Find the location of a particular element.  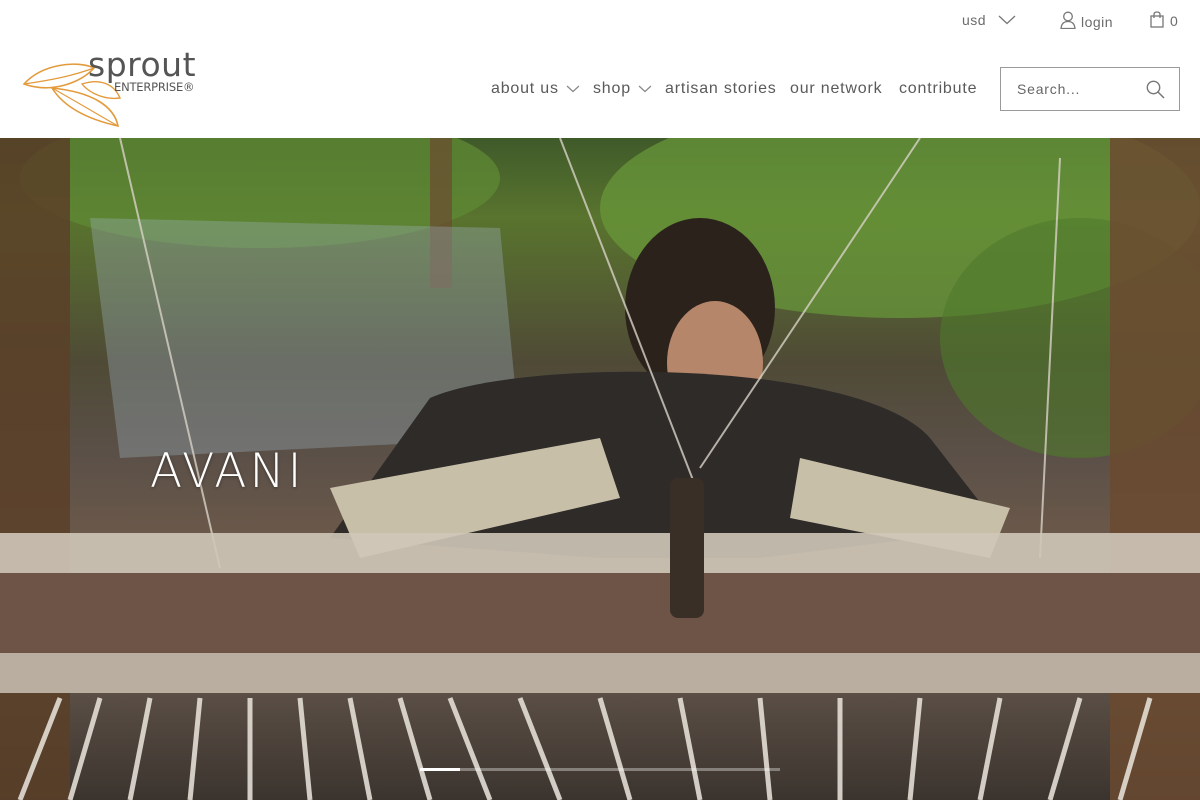

login-label: login is located at coordinates (1097, 21).